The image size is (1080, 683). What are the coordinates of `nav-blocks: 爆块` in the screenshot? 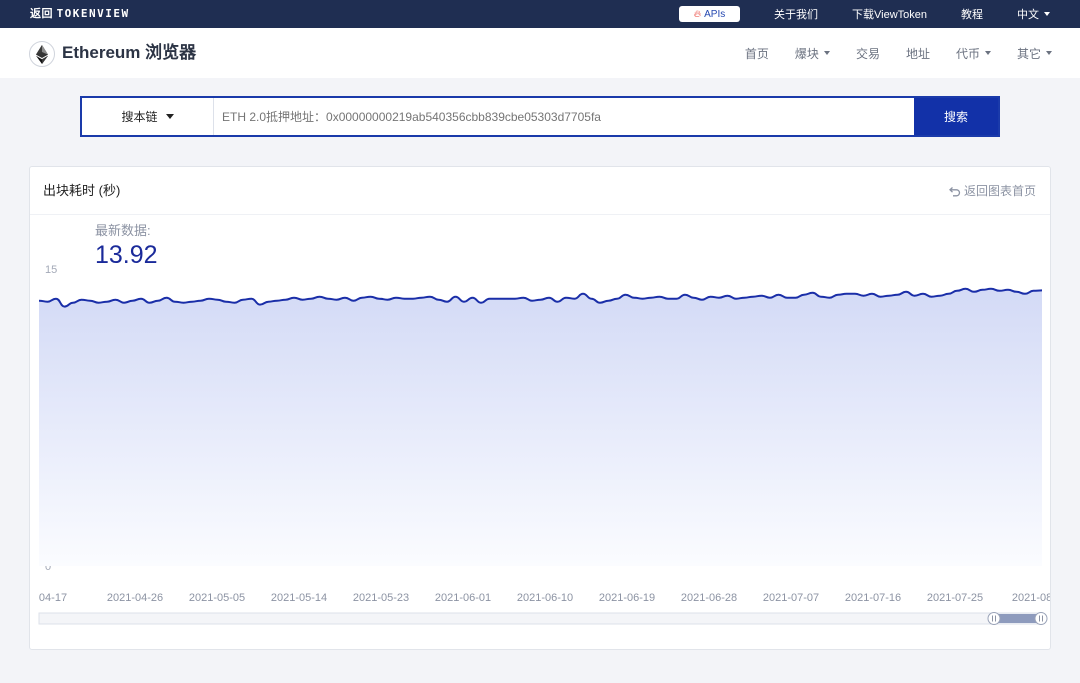 It's located at (812, 53).